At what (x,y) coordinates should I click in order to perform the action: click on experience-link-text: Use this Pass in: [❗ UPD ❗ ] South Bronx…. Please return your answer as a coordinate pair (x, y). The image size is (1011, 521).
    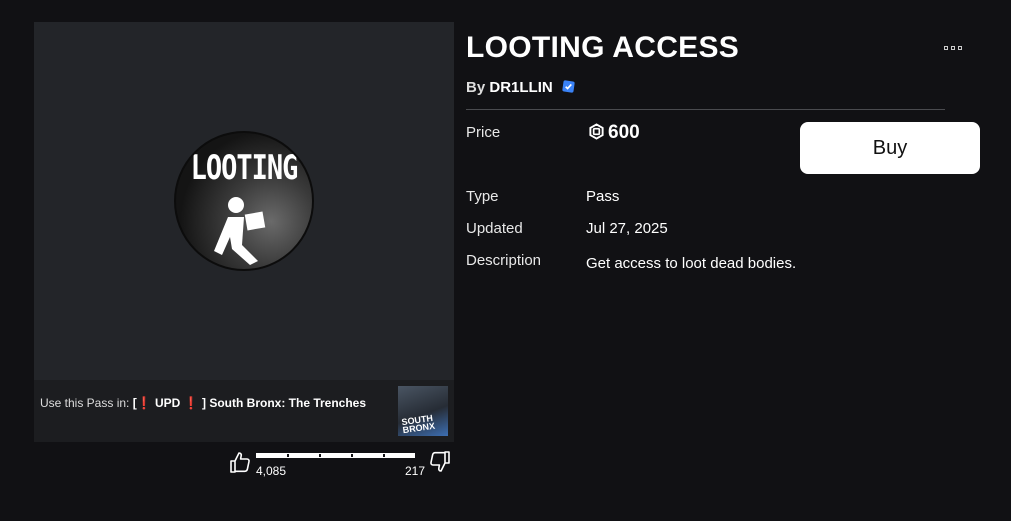
    Looking at the image, I should click on (203, 403).